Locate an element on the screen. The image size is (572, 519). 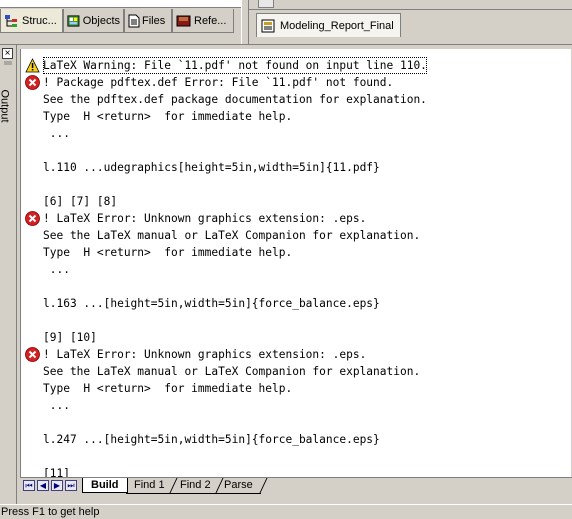
prev-tab-button: ◀ is located at coordinates (43, 485).